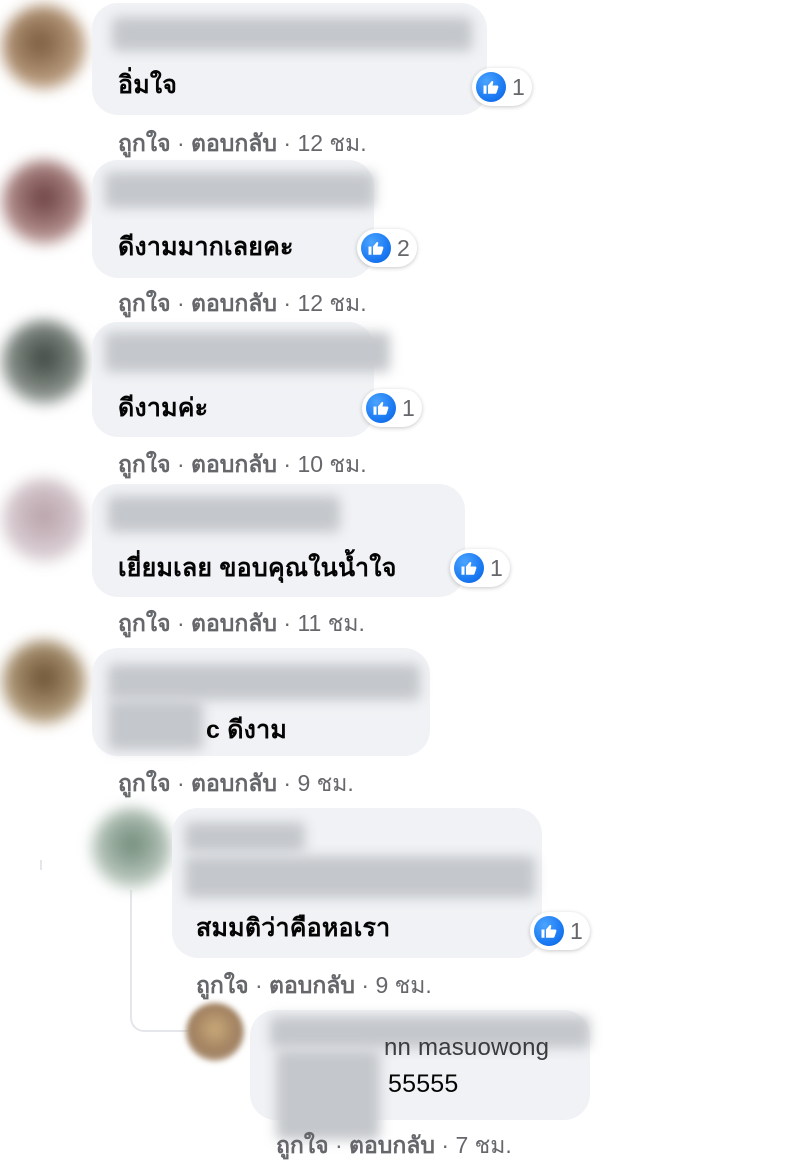  What do you see at coordinates (247, 730) in the screenshot?
I see `comment-text: c ดีงาม` at bounding box center [247, 730].